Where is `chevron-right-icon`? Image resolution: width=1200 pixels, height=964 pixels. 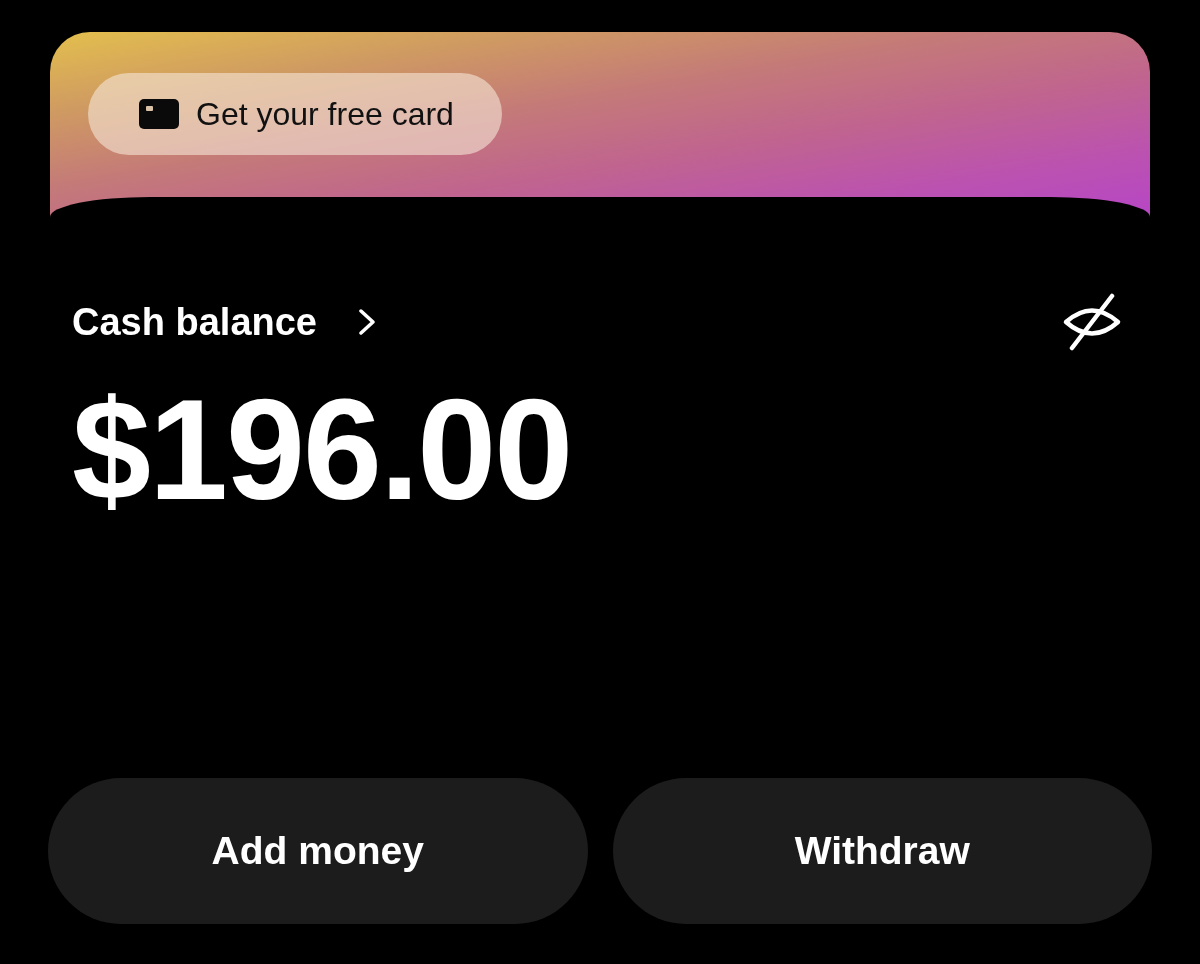 chevron-right-icon is located at coordinates (367, 322).